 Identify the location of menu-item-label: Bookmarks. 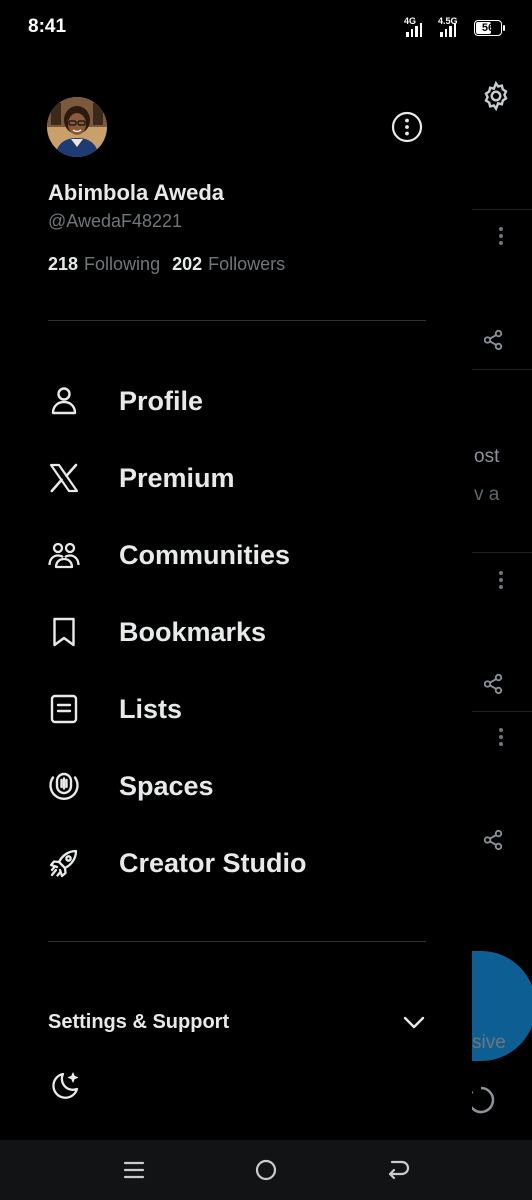
(193, 632).